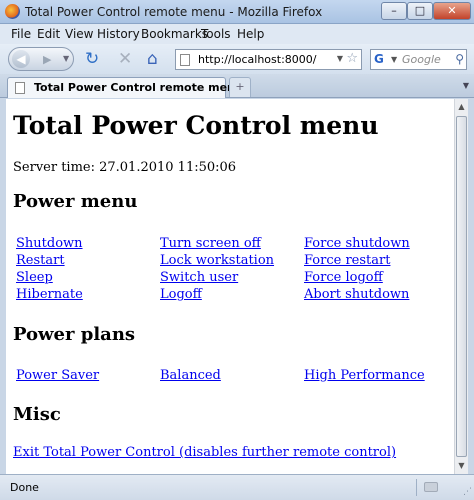 The image size is (474, 500). I want to click on url-input: http://localhost:8000/, so click(257, 59).